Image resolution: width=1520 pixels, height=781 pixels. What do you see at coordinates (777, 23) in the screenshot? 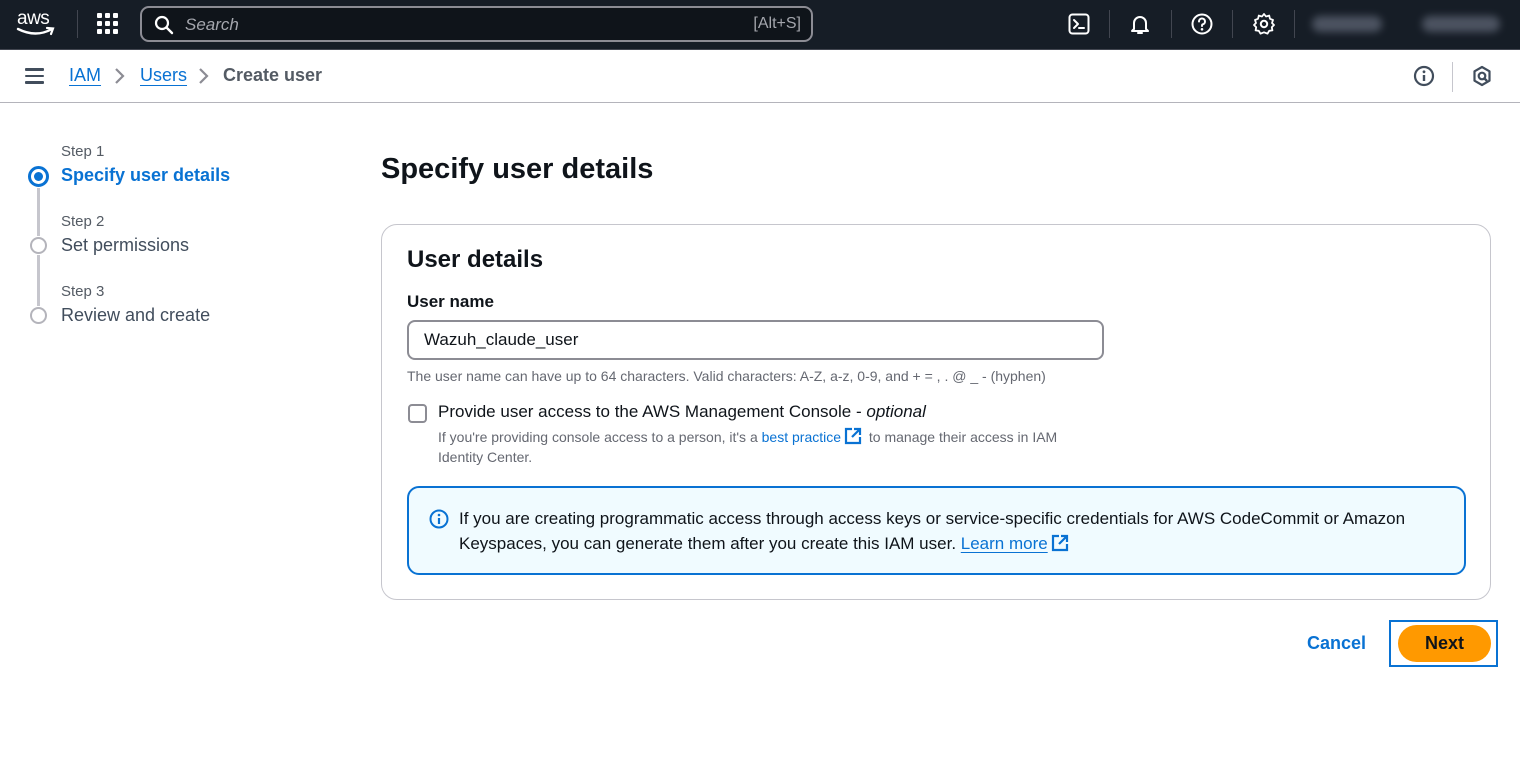
I see `search-shortcut: [Alt+S]` at bounding box center [777, 23].